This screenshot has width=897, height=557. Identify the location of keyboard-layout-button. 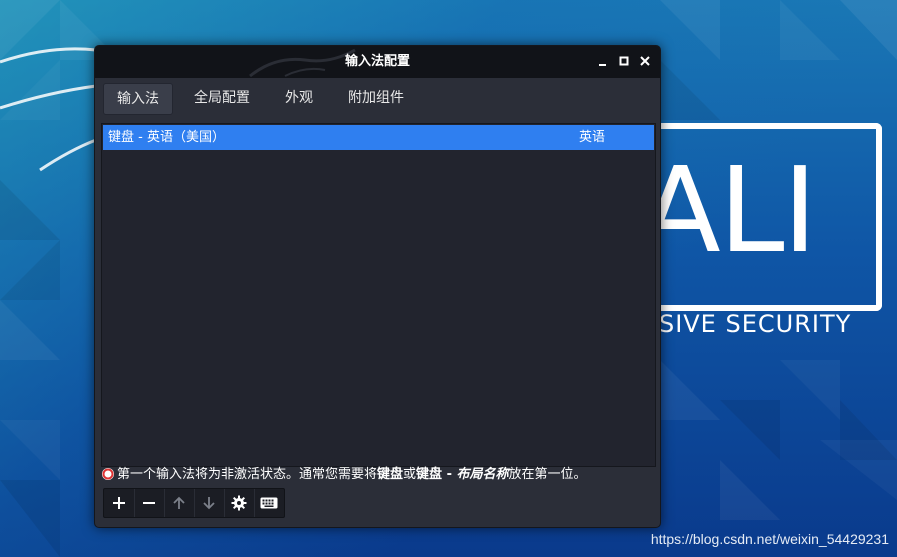
(269, 503).